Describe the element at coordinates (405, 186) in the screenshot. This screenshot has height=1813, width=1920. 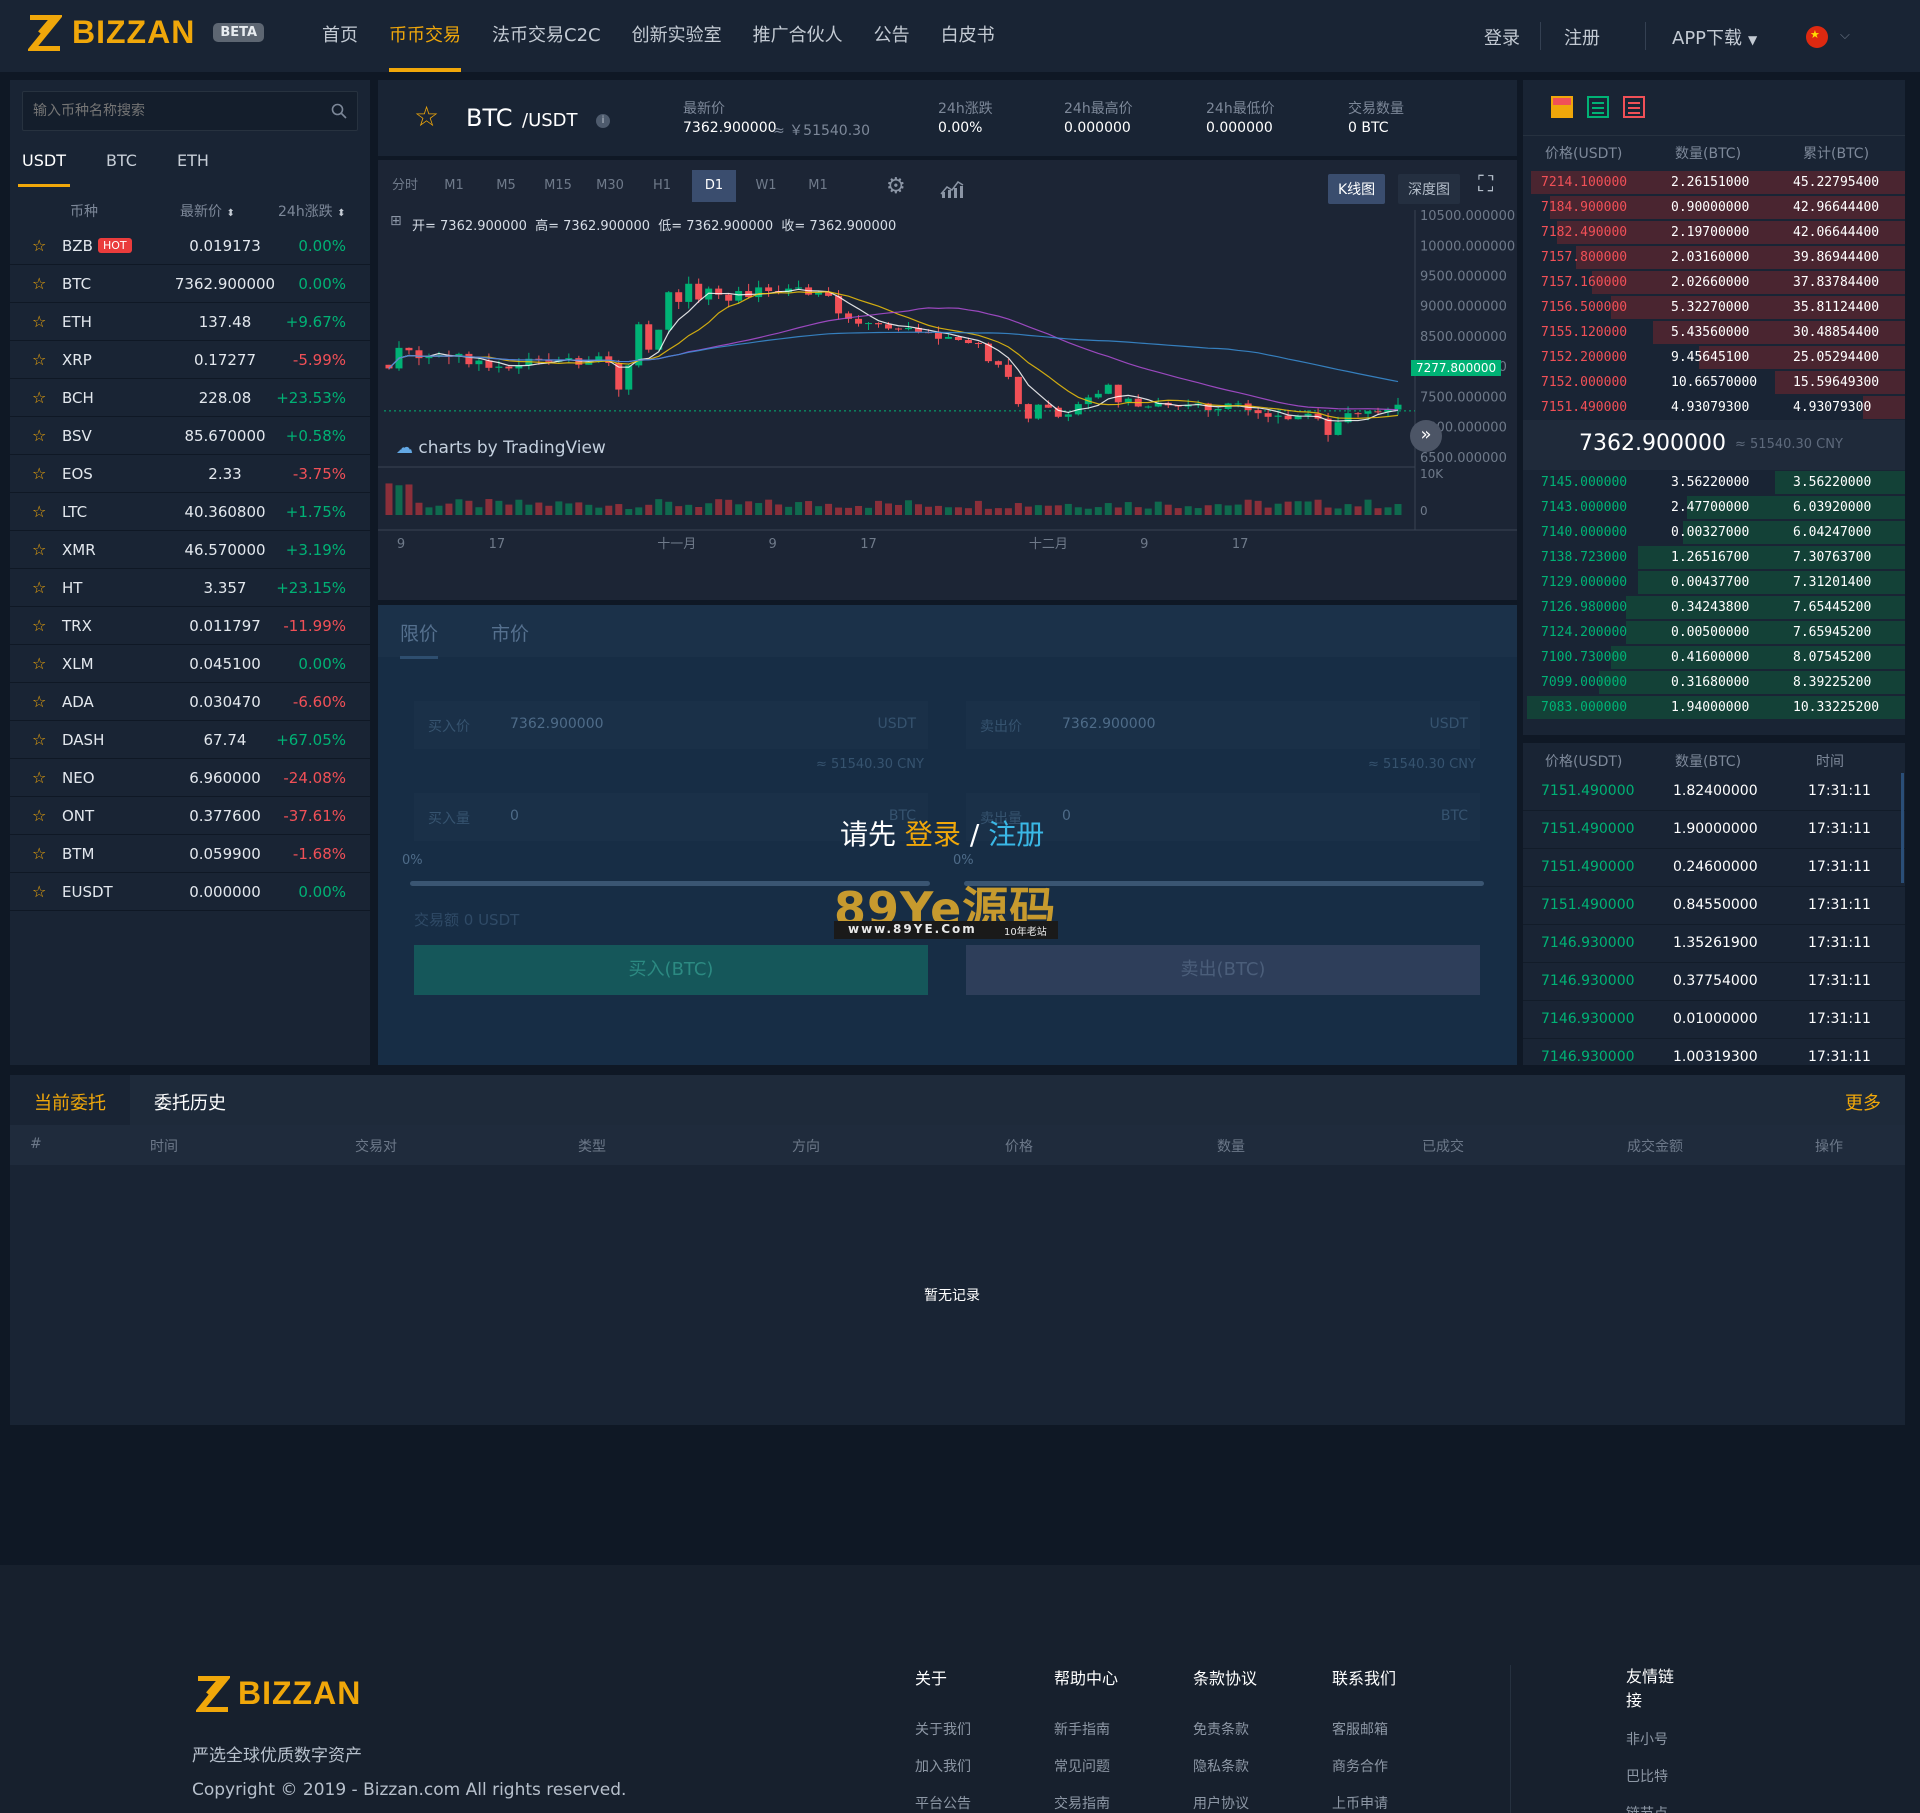
I see `interval-0: 分时` at that location.